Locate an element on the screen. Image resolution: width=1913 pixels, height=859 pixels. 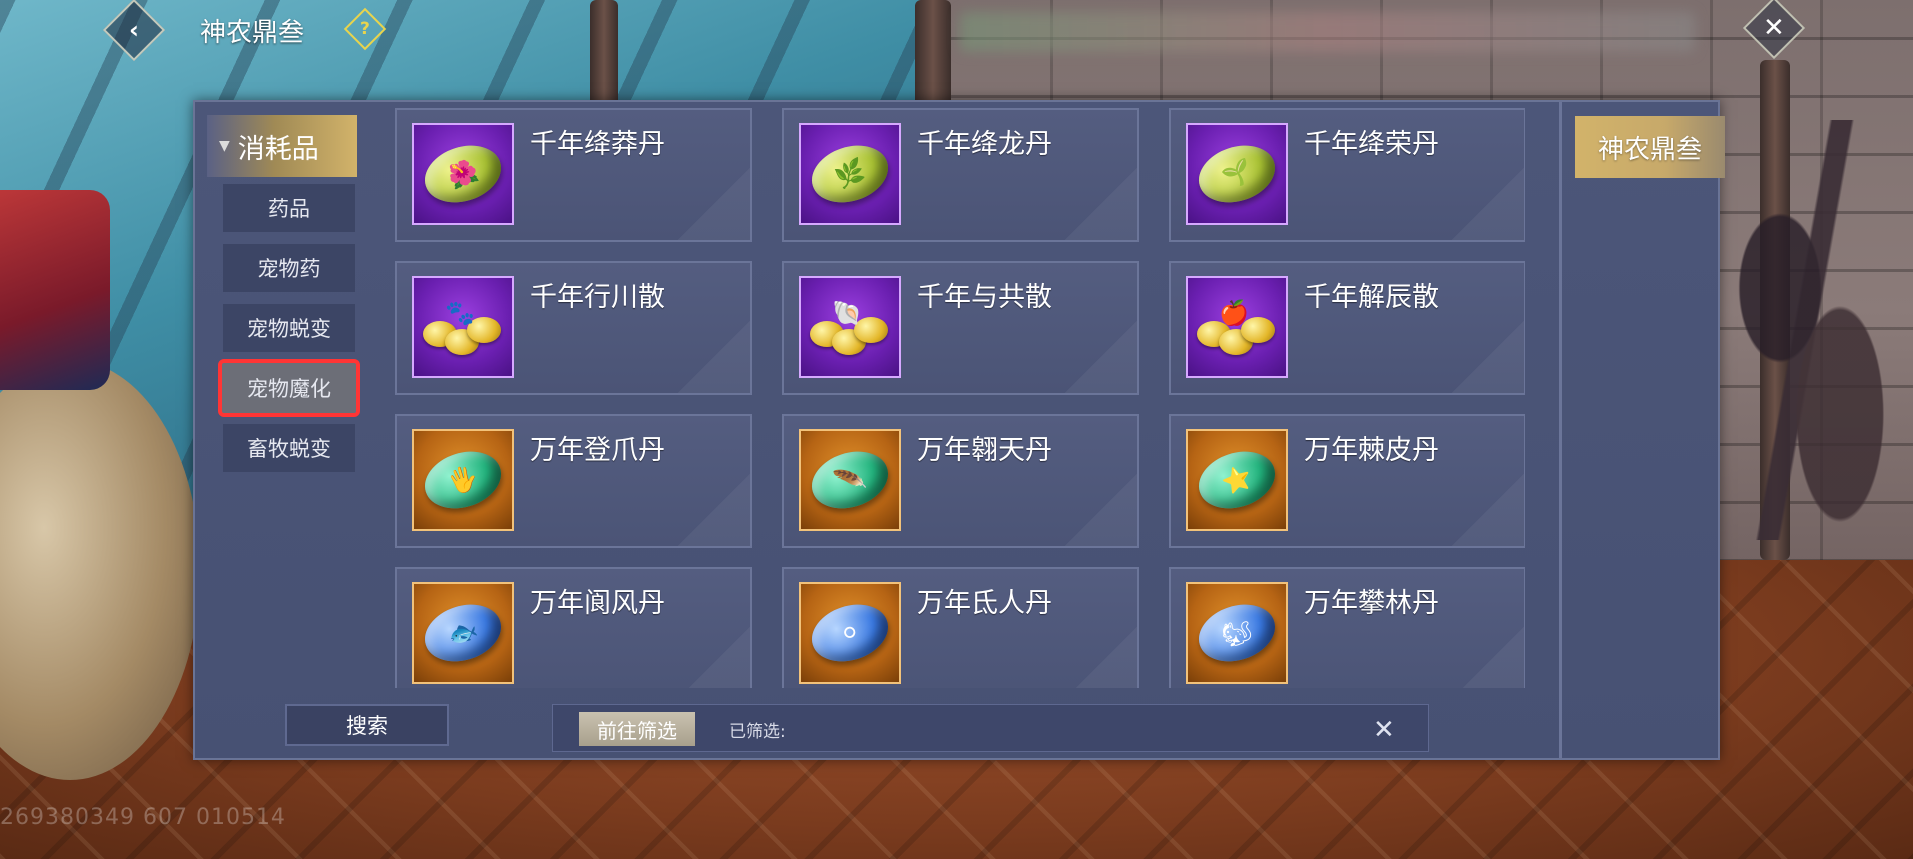
gold-coins-icon: 🐾 is located at coordinates (463, 327).